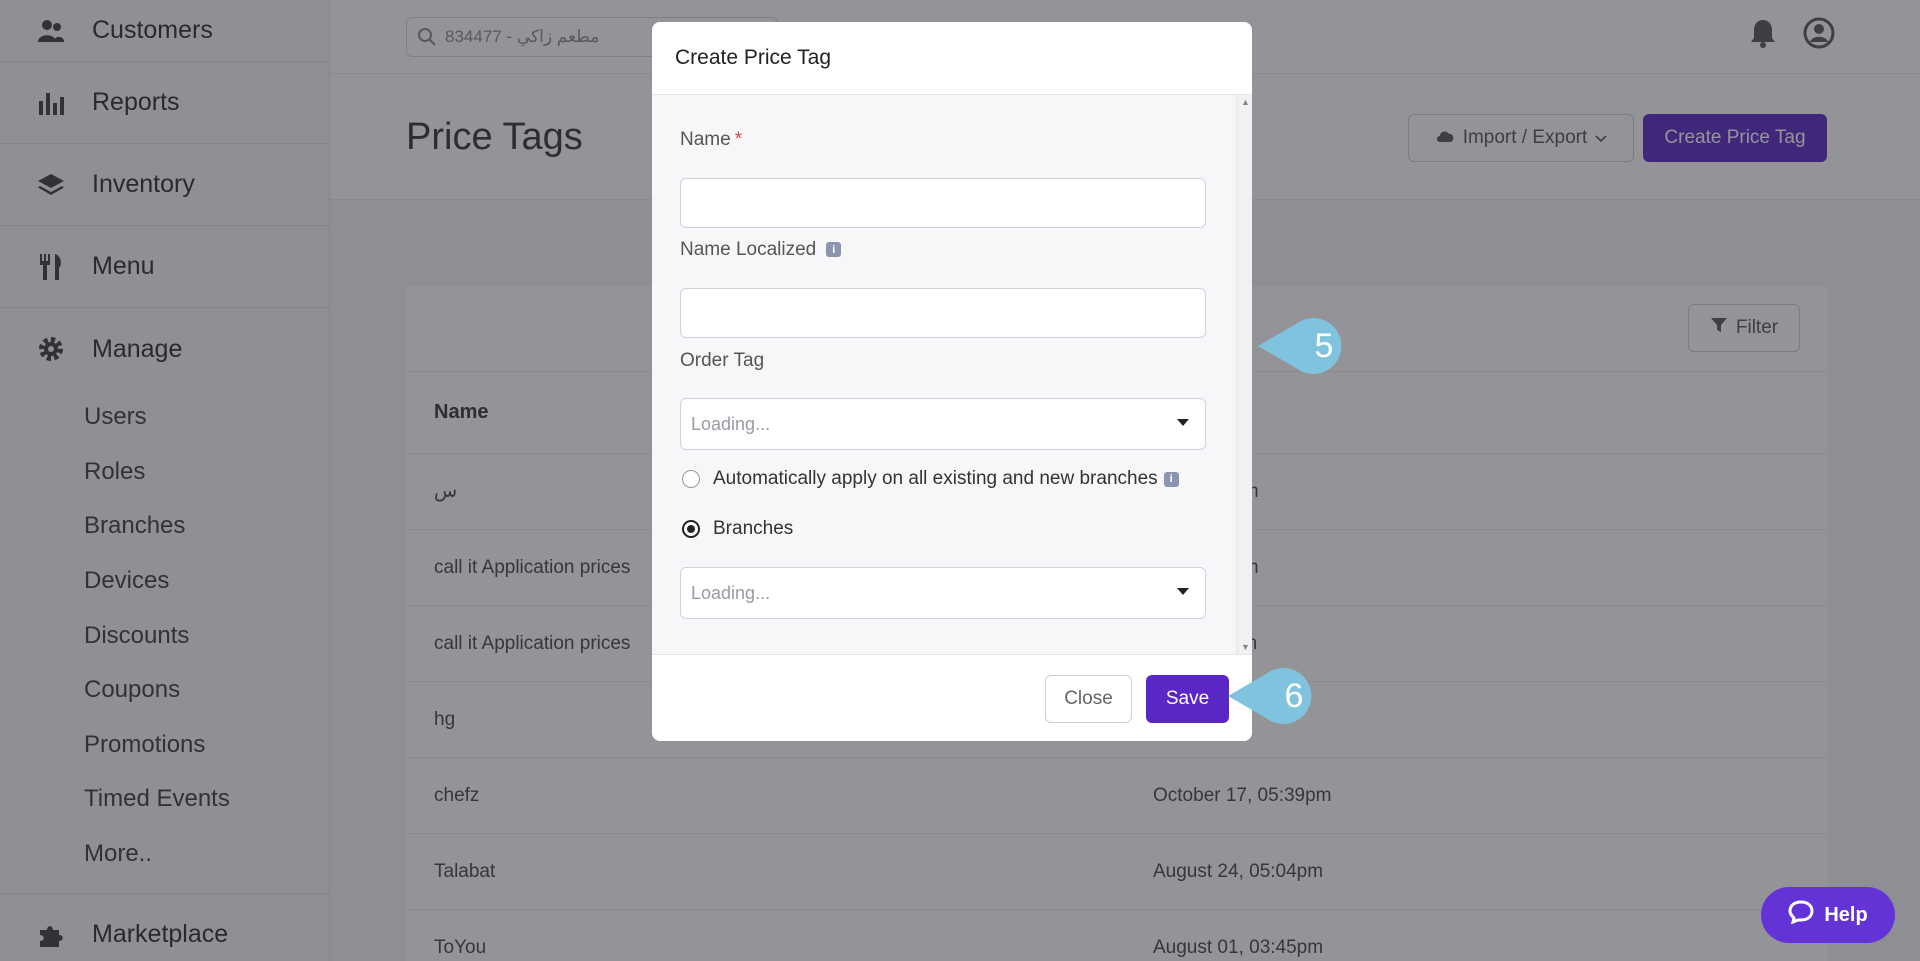 The height and width of the screenshot is (961, 1920). I want to click on step-6-callout: 6, so click(1278, 698).